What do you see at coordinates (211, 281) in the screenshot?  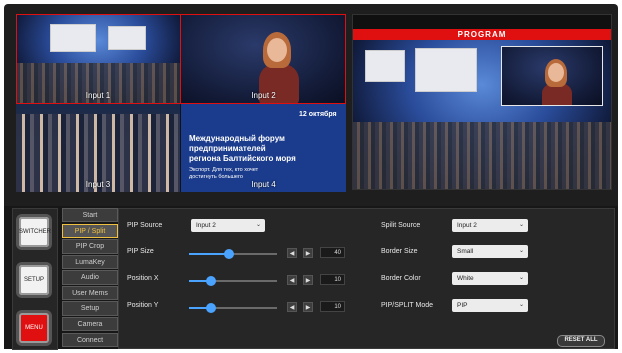 I see `position-x-handle` at bounding box center [211, 281].